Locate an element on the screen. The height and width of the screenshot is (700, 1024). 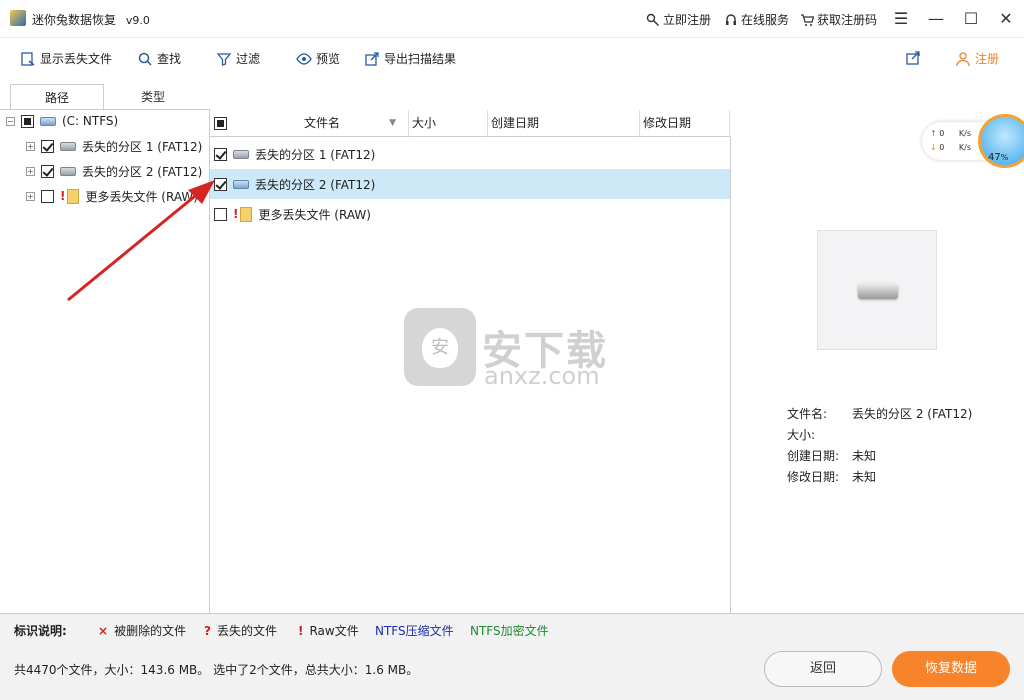
export-results-button: 导出扫描结果 is located at coordinates (410, 58).